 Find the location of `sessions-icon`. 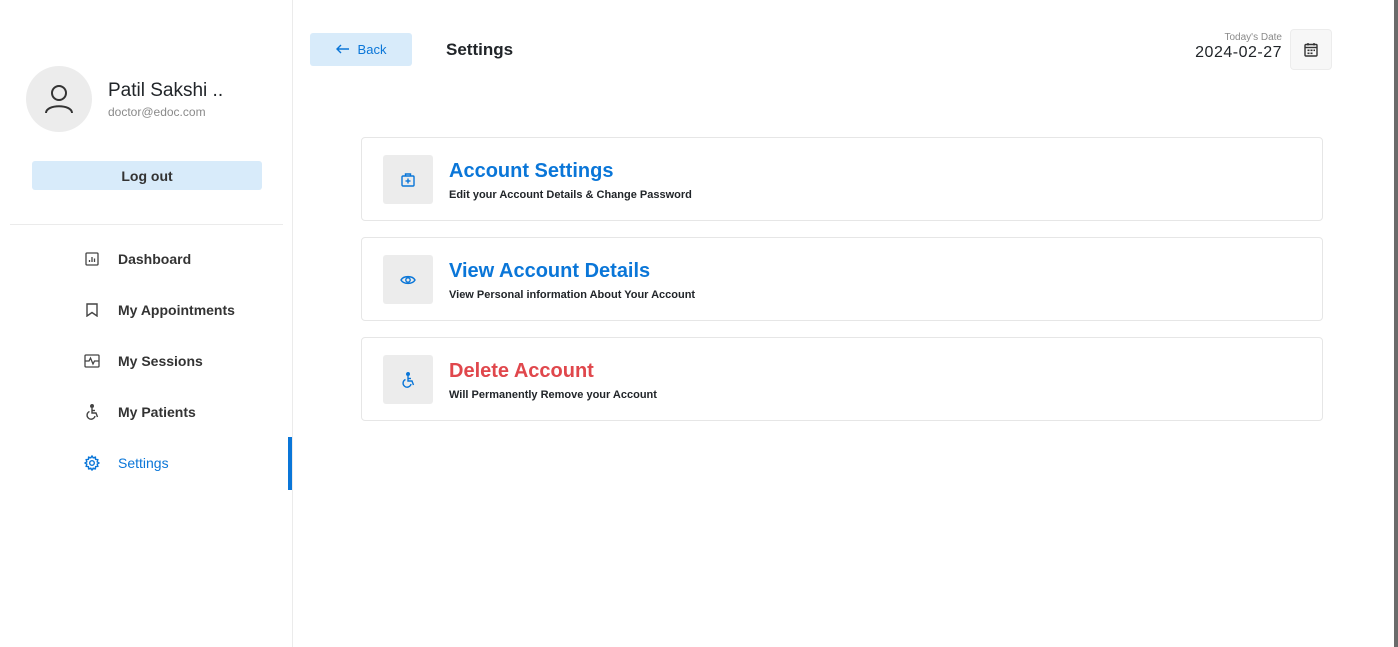

sessions-icon is located at coordinates (92, 361).